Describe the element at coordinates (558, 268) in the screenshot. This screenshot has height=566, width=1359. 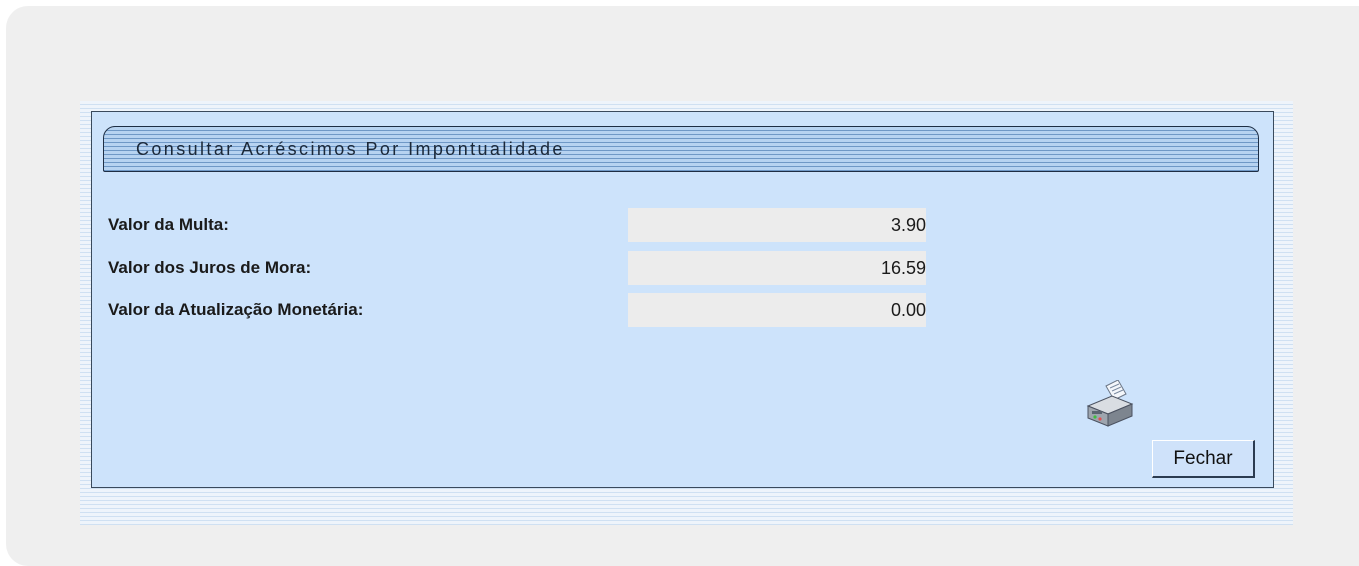
I see `field-row-juros: Valor dos Juros de Mora: 16.59` at that location.